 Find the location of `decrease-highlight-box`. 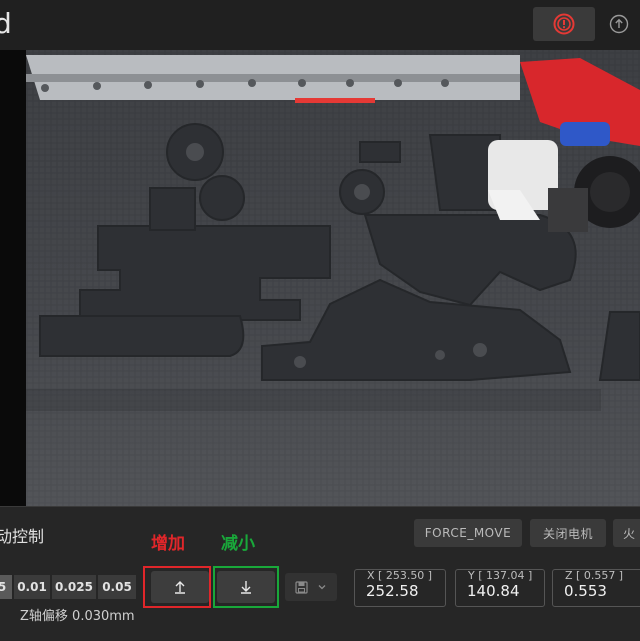

decrease-highlight-box is located at coordinates (246, 587).